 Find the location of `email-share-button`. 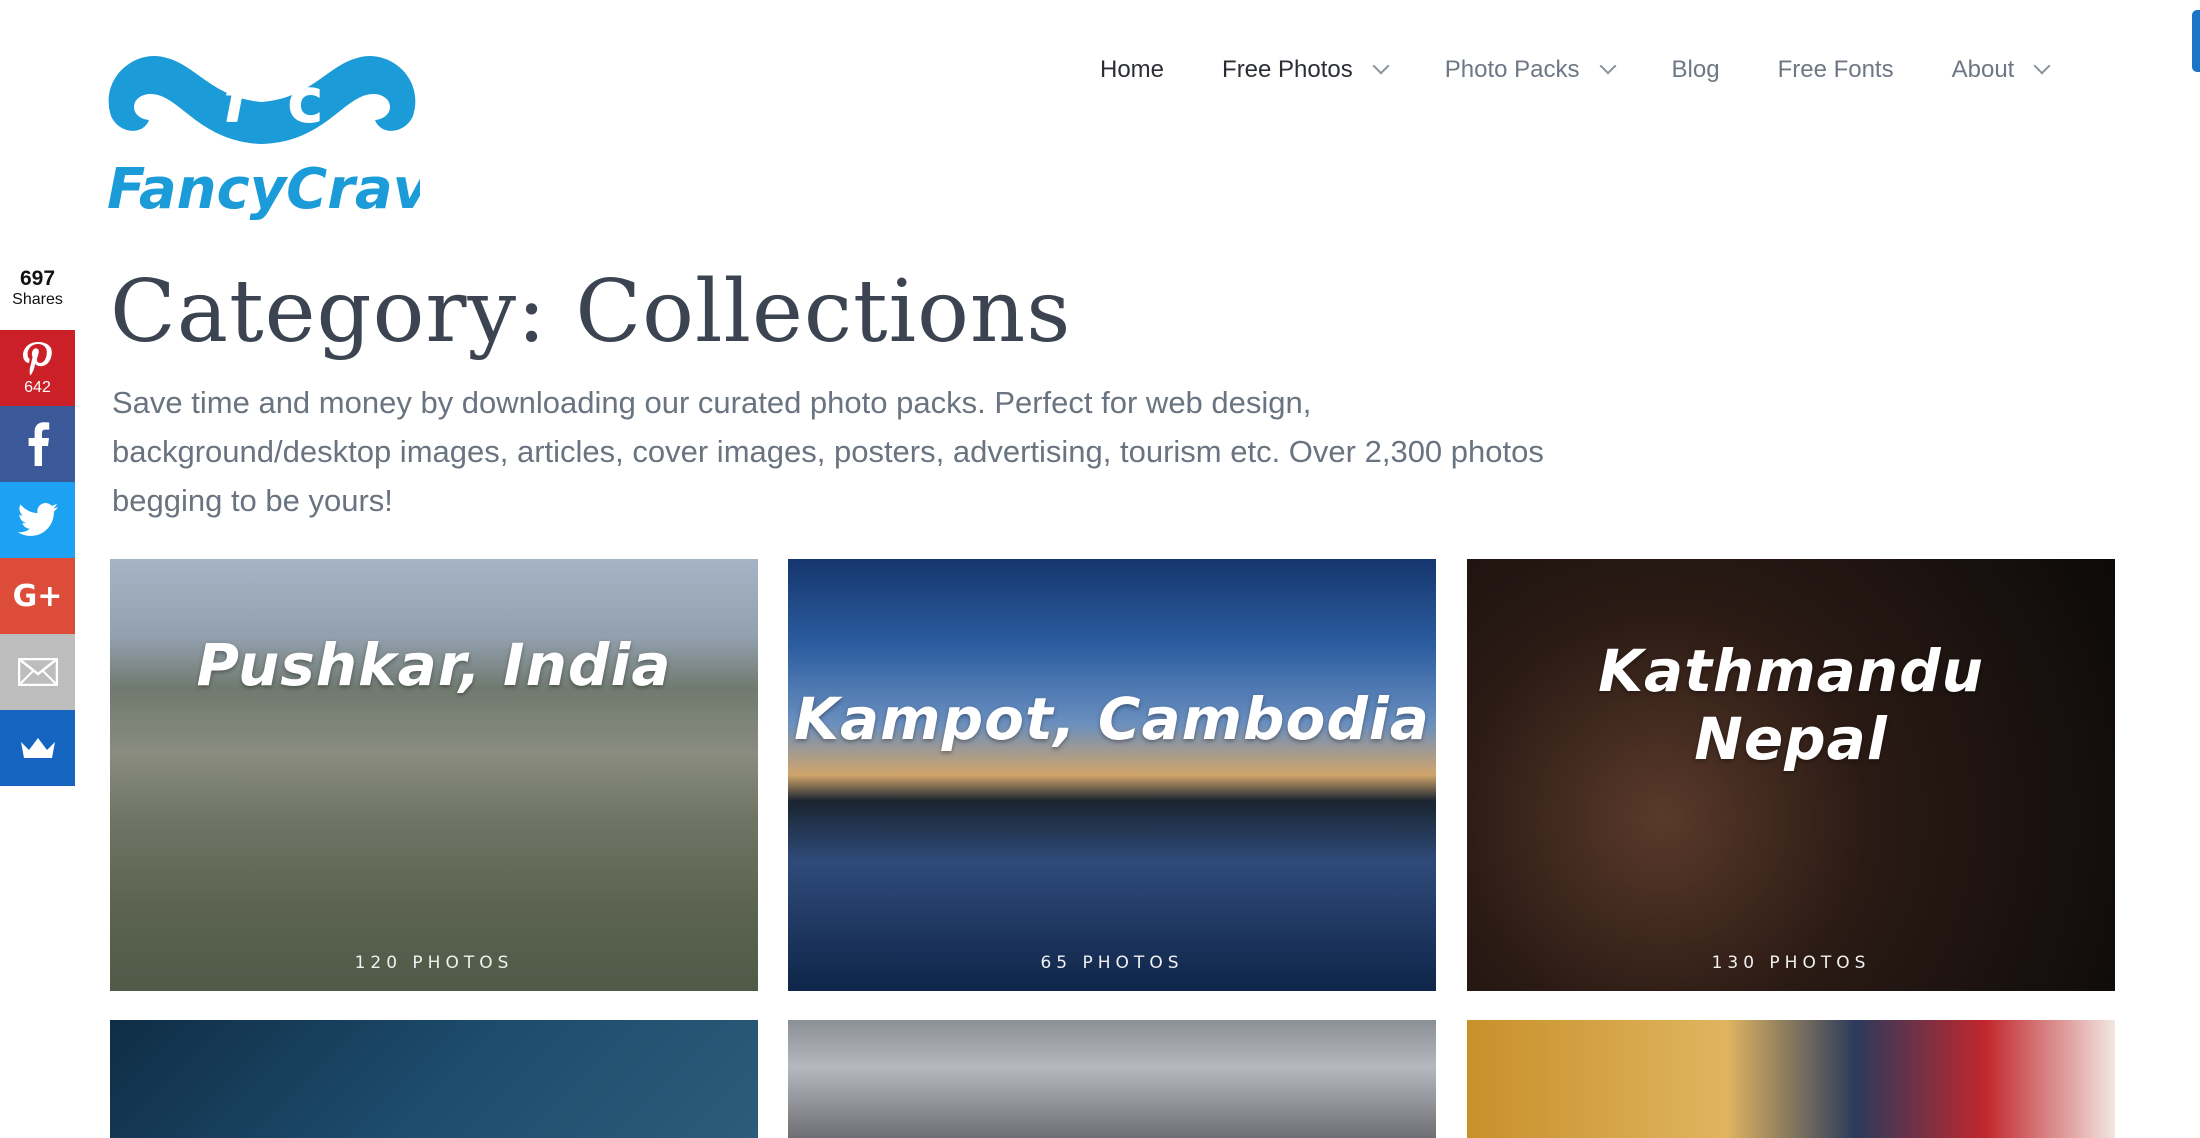

email-share-button is located at coordinates (37, 672).